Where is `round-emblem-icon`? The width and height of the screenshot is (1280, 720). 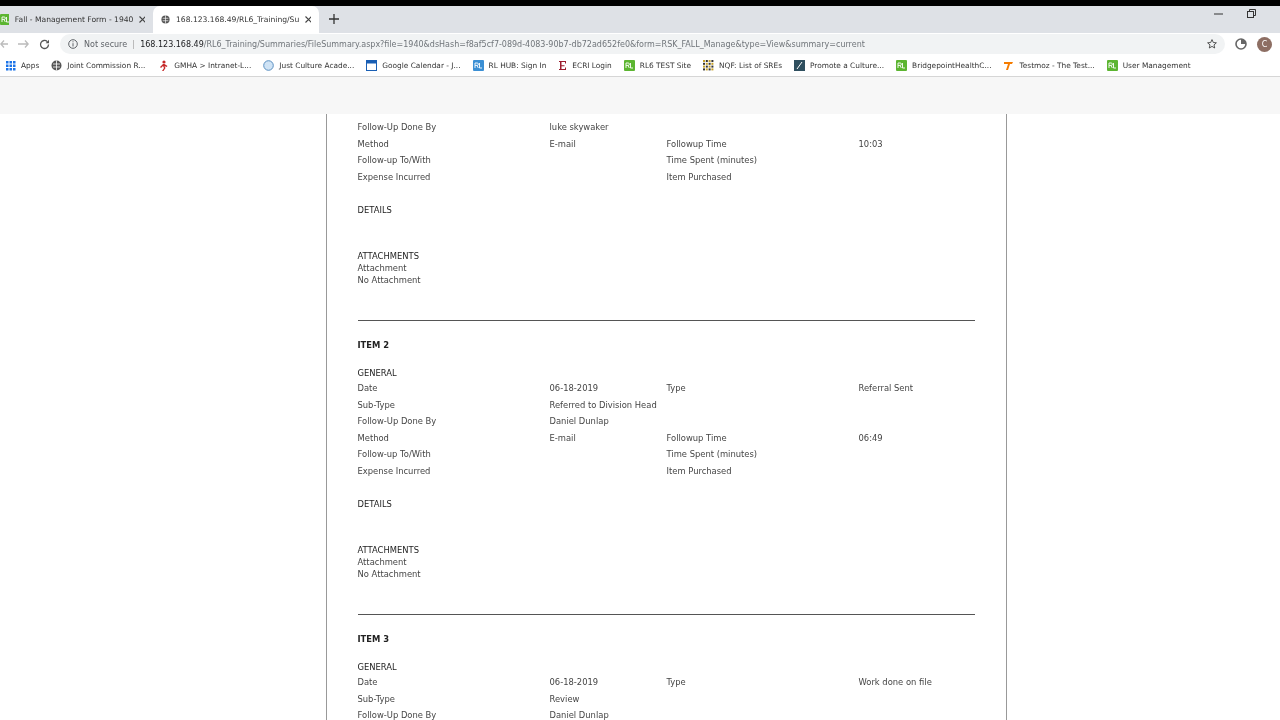
round-emblem-icon is located at coordinates (269, 65).